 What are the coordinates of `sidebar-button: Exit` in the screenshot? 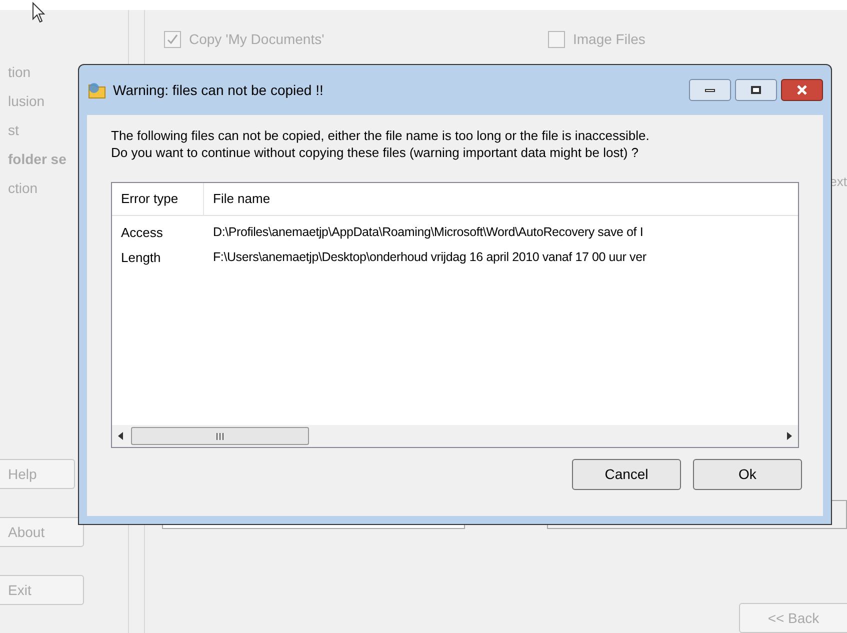 It's located at (42, 590).